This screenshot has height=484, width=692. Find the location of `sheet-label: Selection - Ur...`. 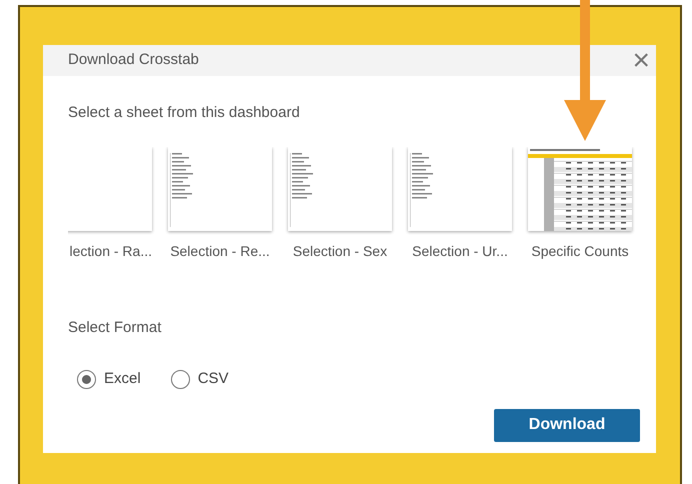

sheet-label: Selection - Ur... is located at coordinates (460, 251).